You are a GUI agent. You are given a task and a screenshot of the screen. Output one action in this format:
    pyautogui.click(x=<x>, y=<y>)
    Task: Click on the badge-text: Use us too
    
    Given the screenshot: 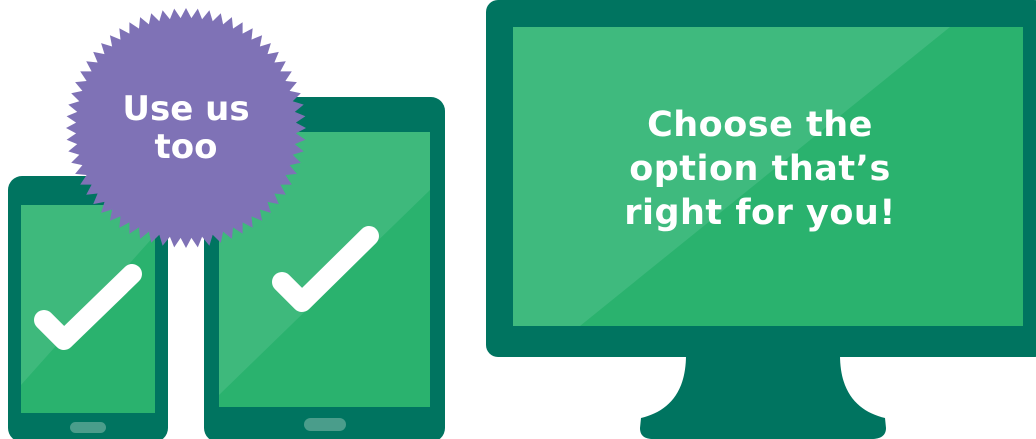 What is the action you would take?
    pyautogui.click(x=186, y=128)
    